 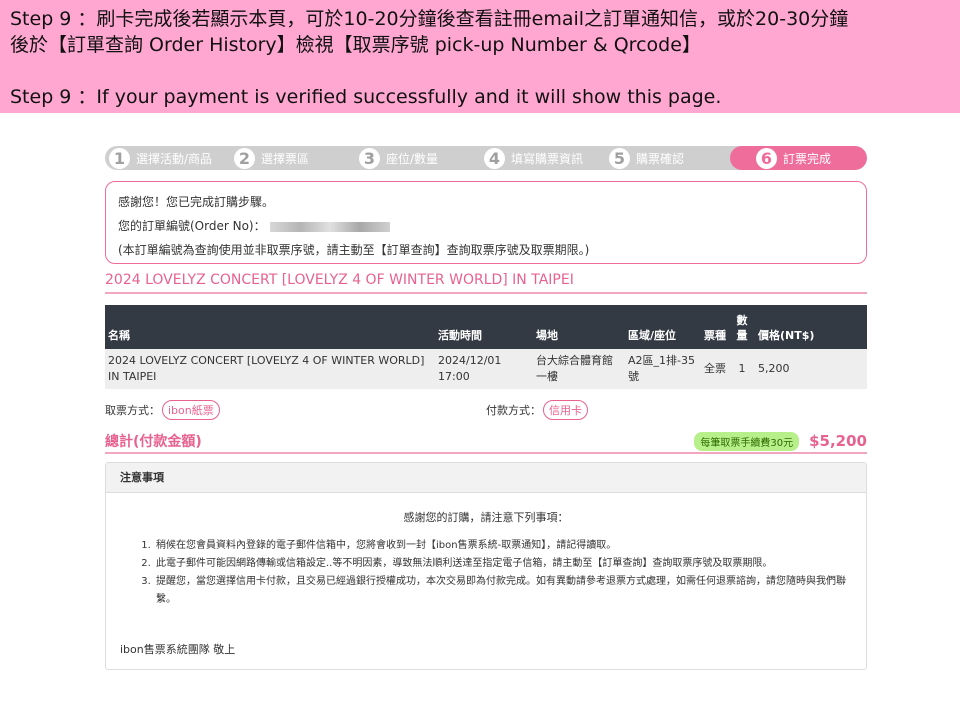 I want to click on total-amount: $5,200, so click(x=838, y=441).